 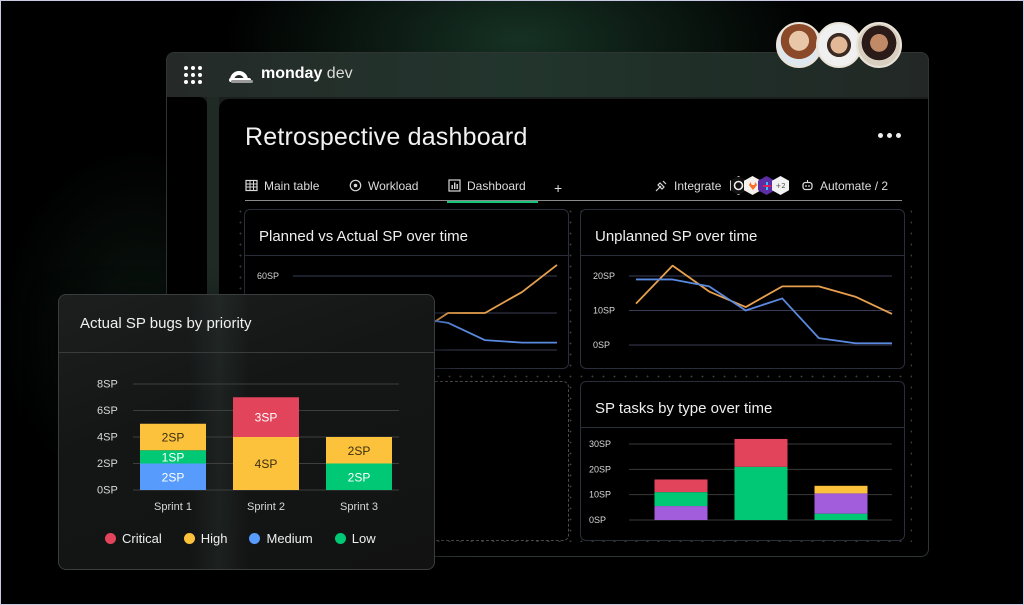 I want to click on low-dot-icon, so click(x=340, y=538).